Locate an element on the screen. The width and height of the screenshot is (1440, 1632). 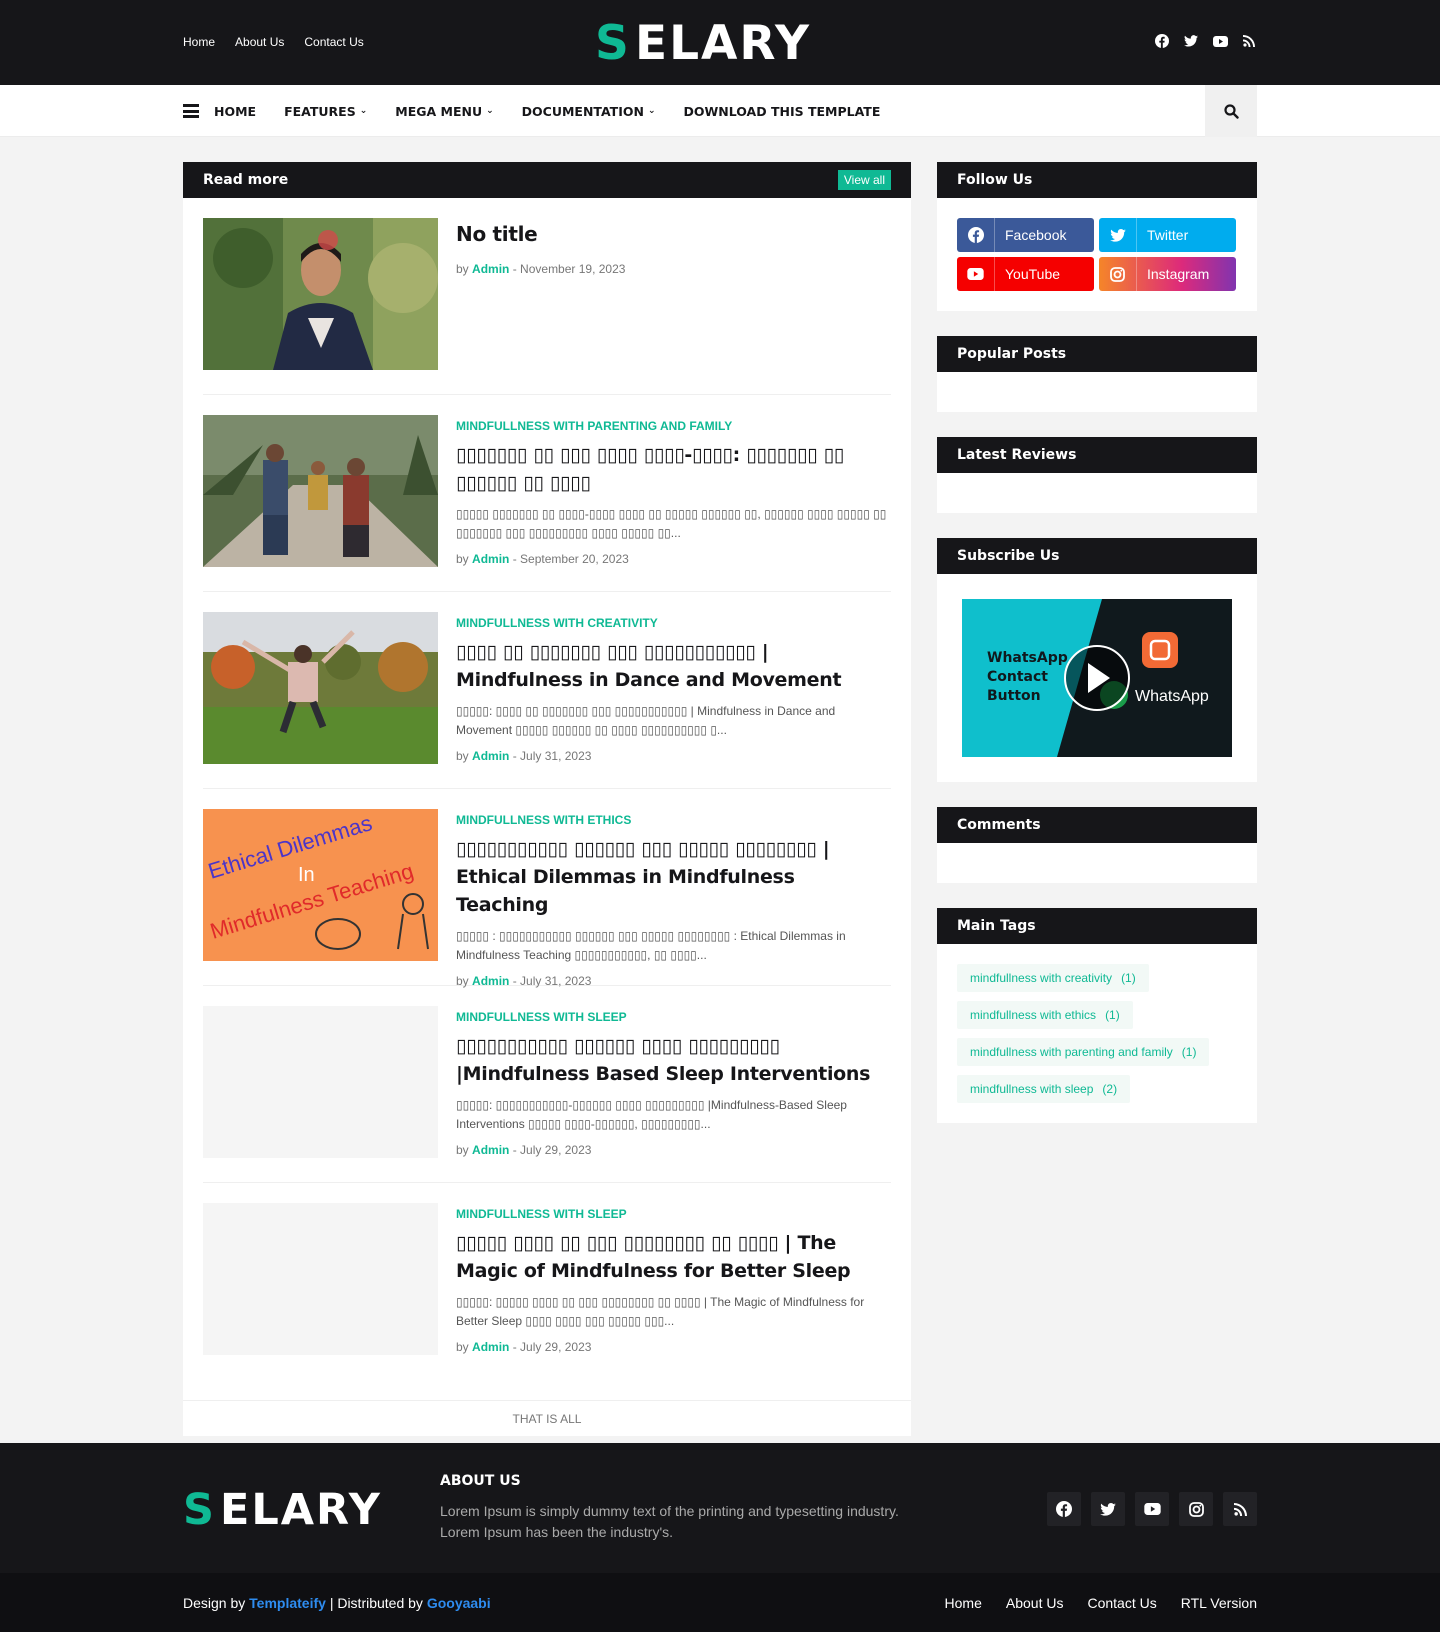
instagram-button: Instagram is located at coordinates (1167, 274).